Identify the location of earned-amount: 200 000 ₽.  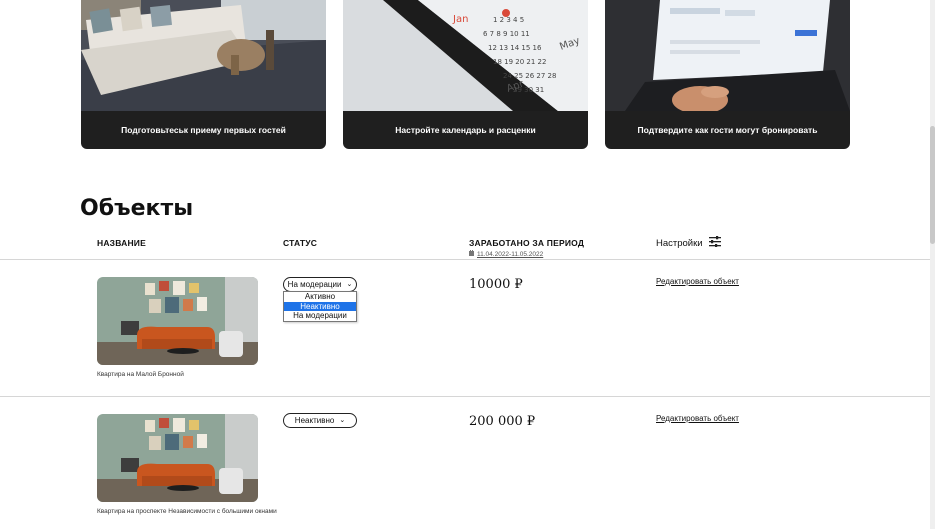
(502, 421).